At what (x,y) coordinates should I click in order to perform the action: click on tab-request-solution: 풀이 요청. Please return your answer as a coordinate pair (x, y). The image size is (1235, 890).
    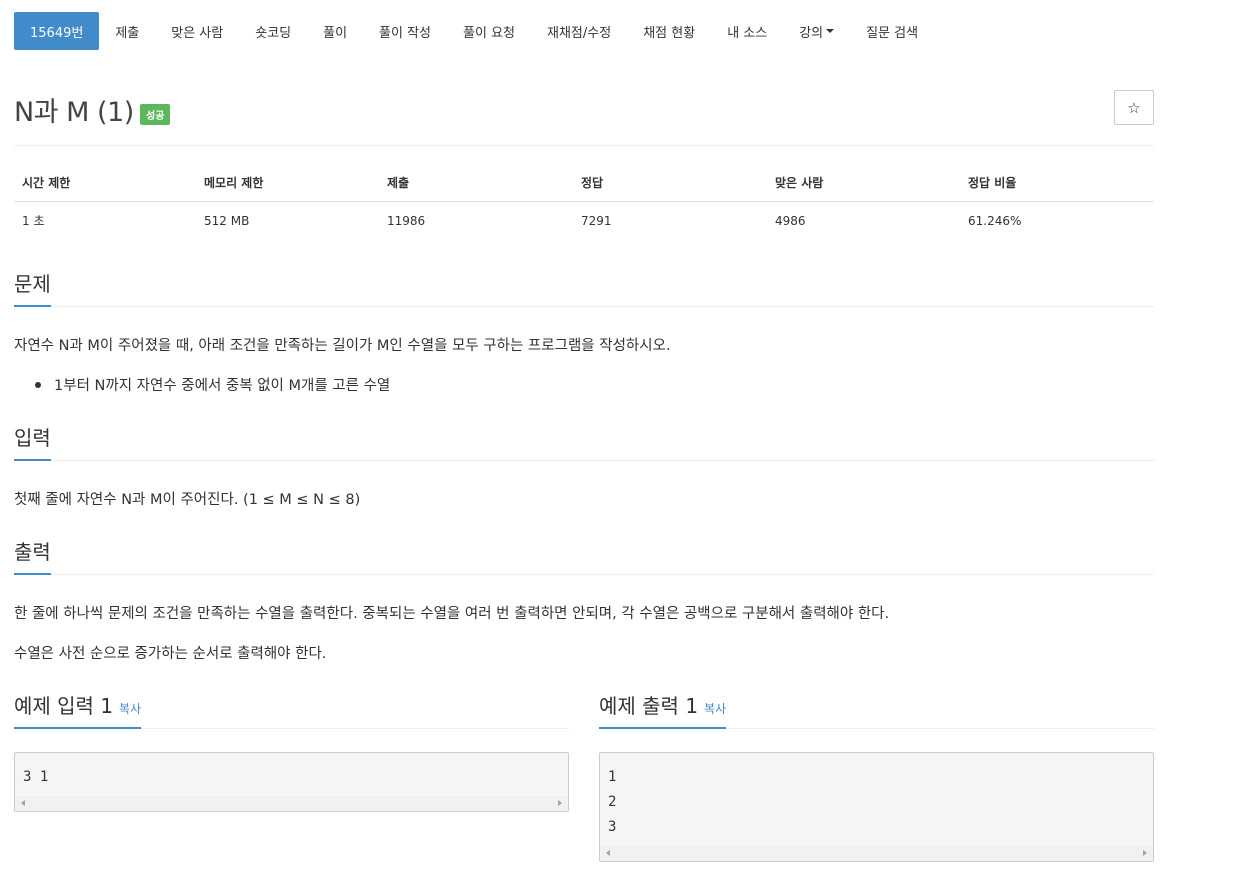
    Looking at the image, I should click on (489, 31).